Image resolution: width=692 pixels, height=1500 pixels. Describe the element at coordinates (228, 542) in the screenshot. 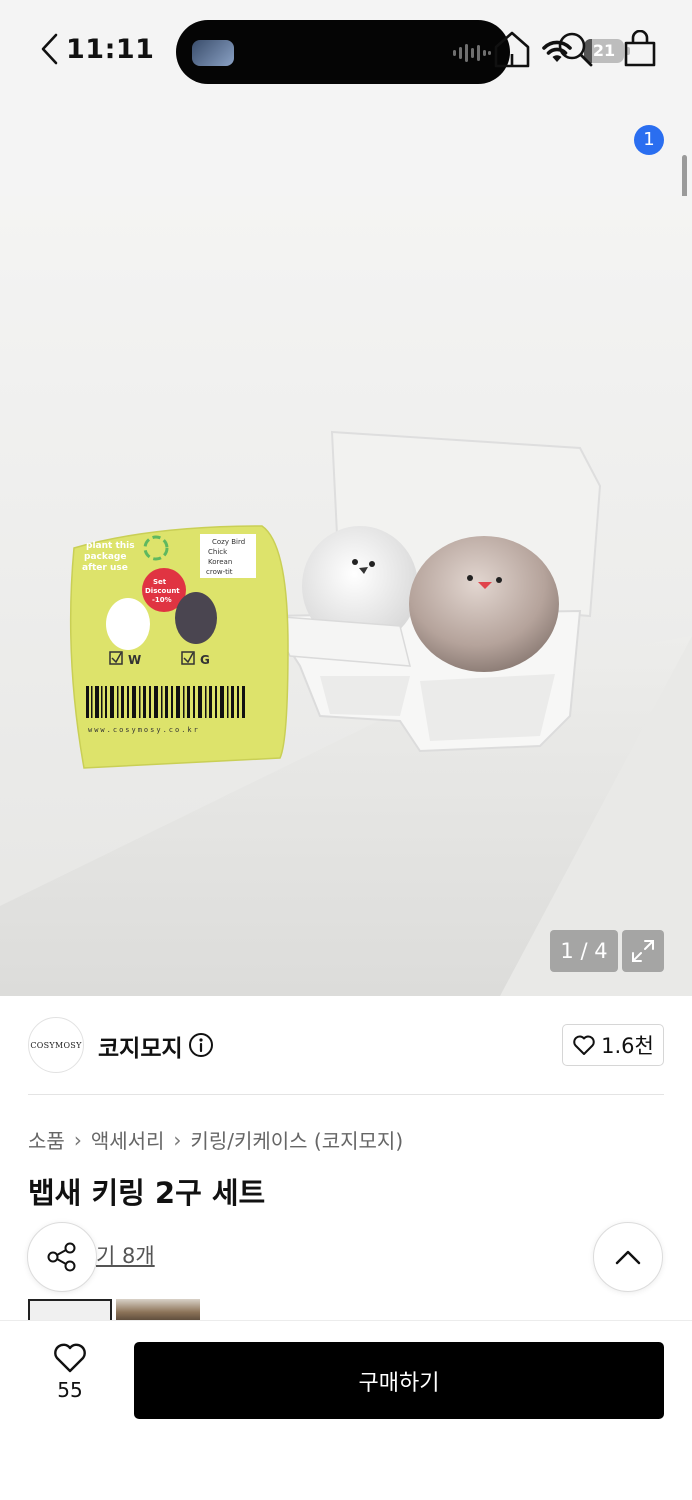

I see `svg-text: Cozy Bird` at that location.